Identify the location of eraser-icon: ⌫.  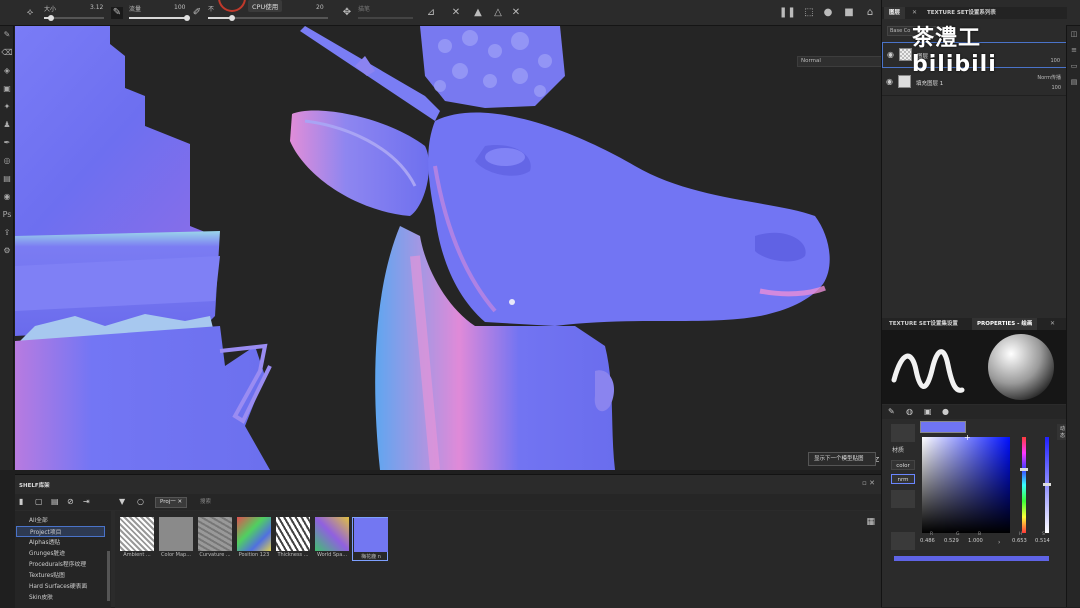
(7, 53).